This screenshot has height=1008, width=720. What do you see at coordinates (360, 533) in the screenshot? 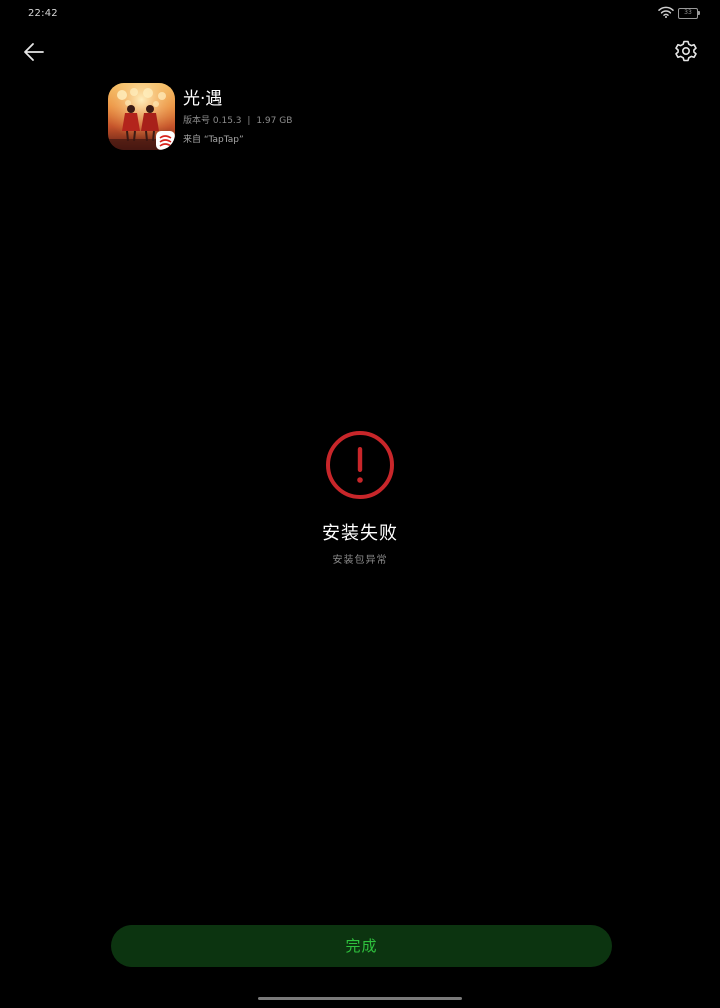
I see `install-status-title: 安装失败` at bounding box center [360, 533].